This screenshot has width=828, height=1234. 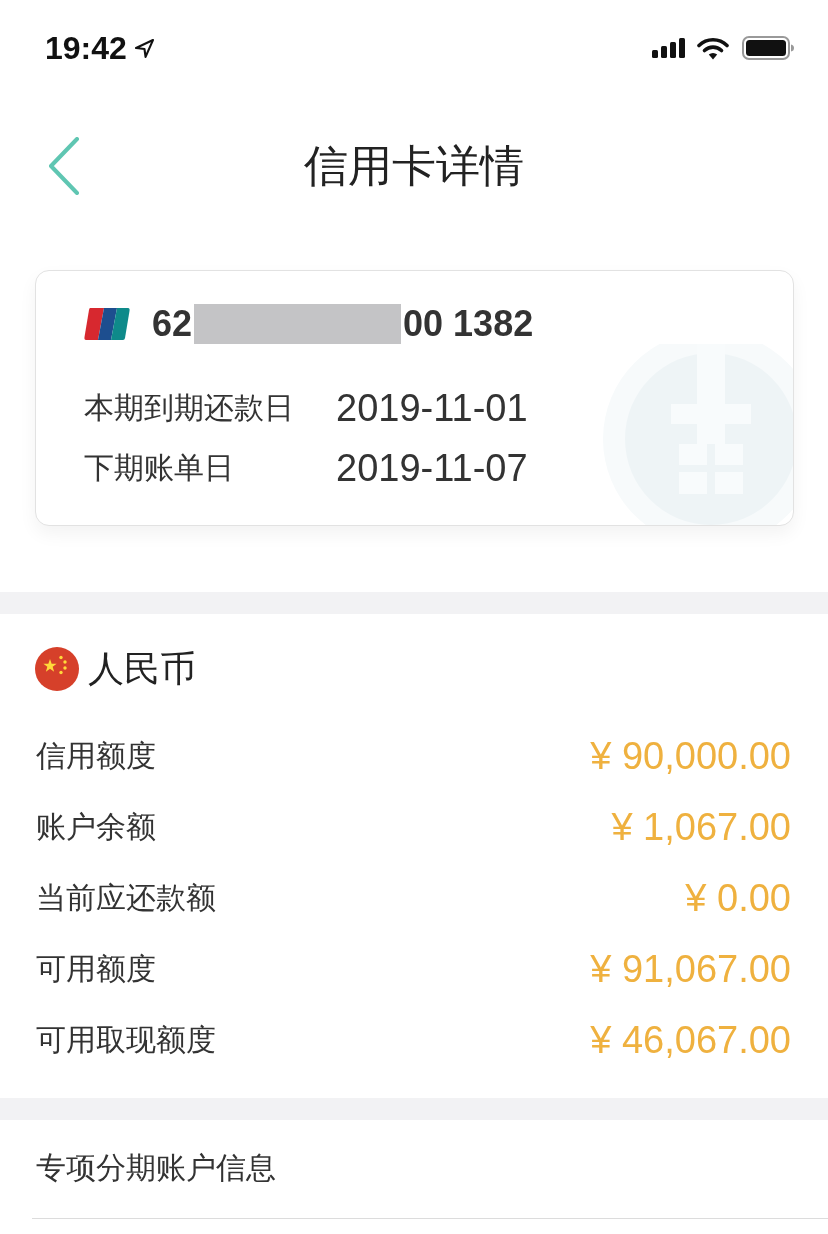 What do you see at coordinates (126, 1039) in the screenshot?
I see `amount-label: 可用取现额度` at bounding box center [126, 1039].